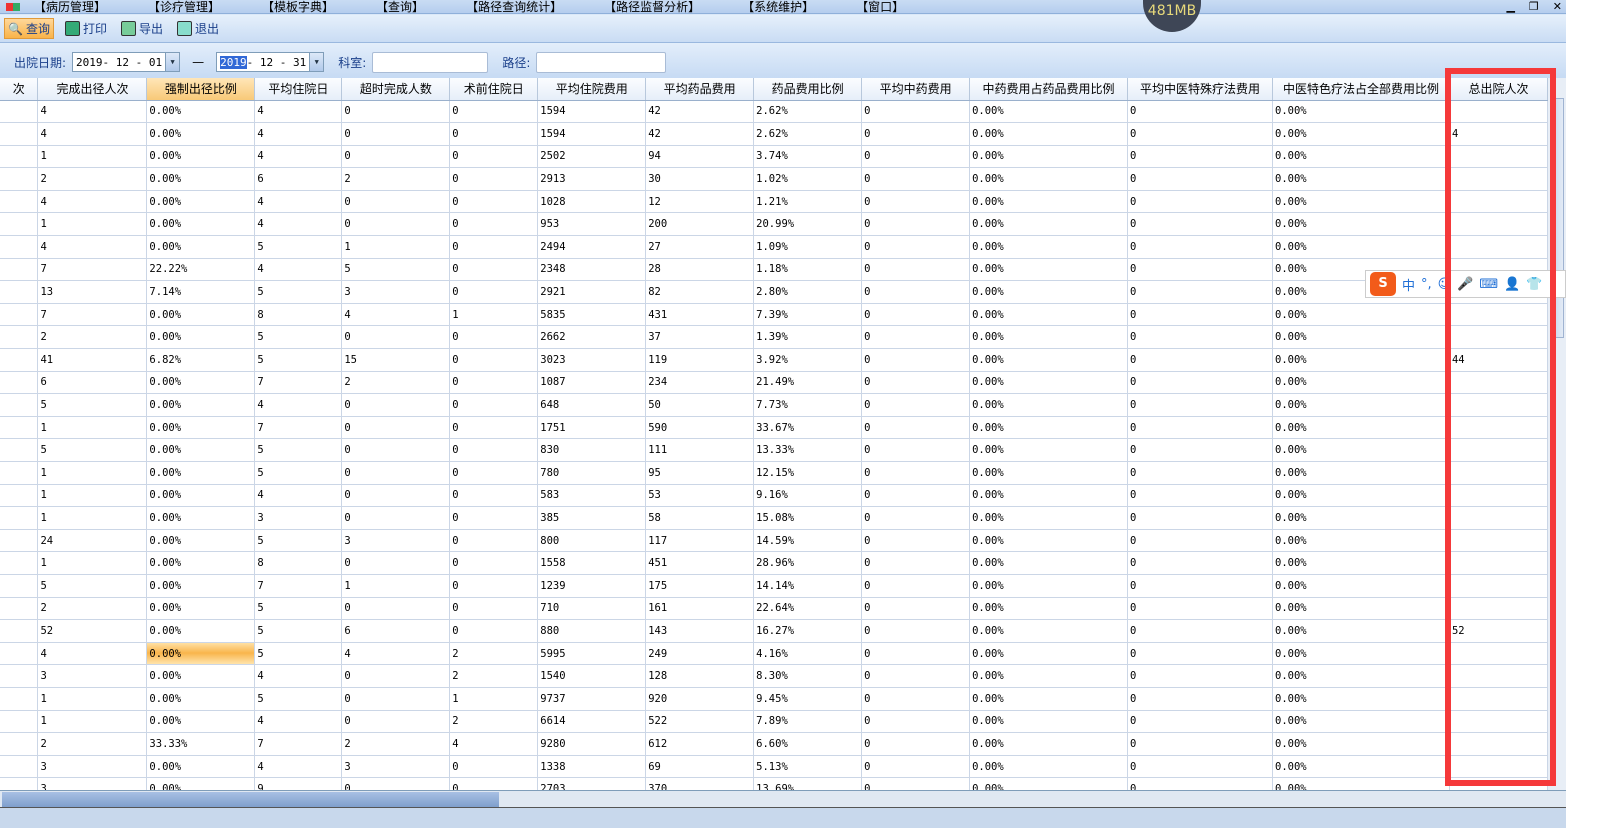 The height and width of the screenshot is (828, 1600). I want to click on table-row: 7 0.00% 8 4 1 5835 431 7.39% 0 0.00% 0 0.00%, so click(774, 315).